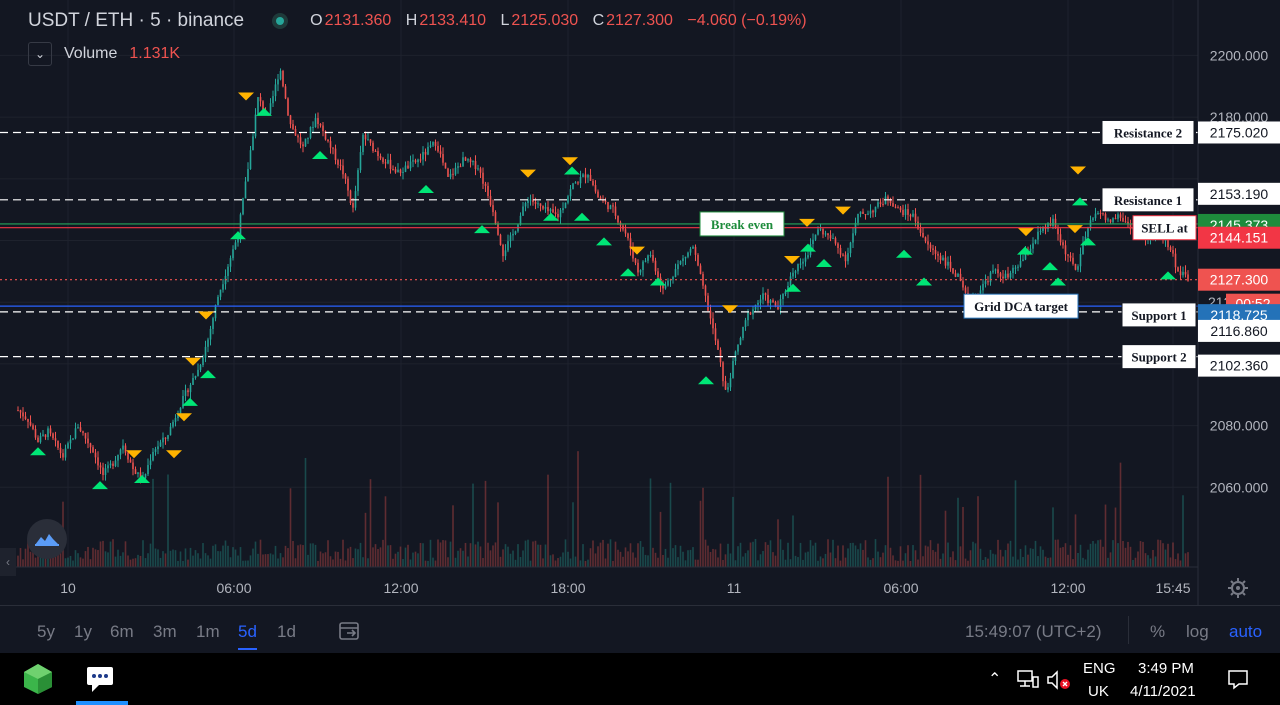 The height and width of the screenshot is (705, 1280). Describe the element at coordinates (40, 54) in the screenshot. I see `collapse-chevron-icon: ⌄` at that location.